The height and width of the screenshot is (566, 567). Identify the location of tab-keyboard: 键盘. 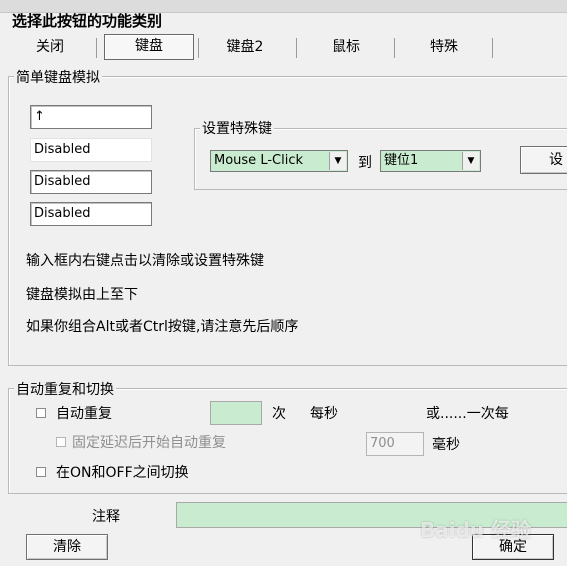
(149, 47).